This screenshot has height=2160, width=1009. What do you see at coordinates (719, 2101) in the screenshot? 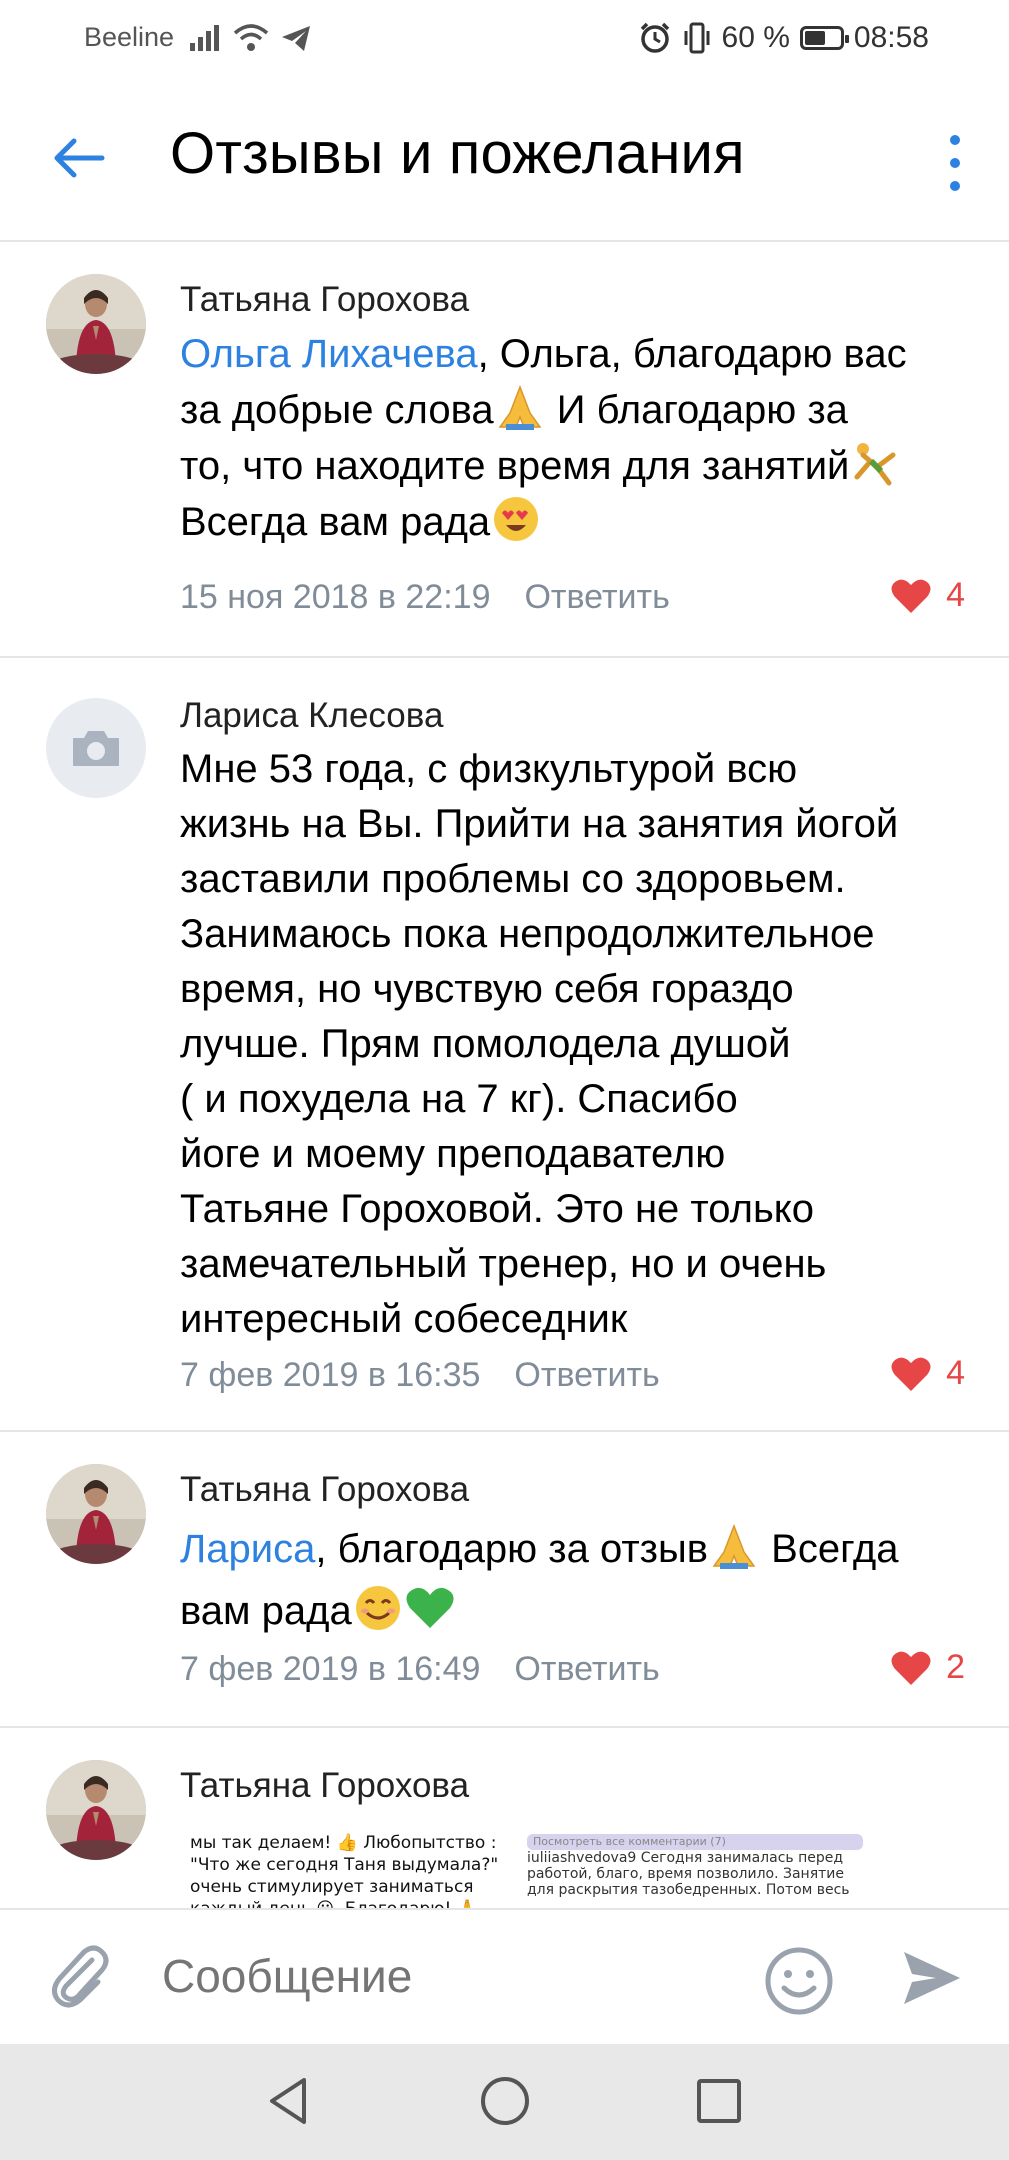
I see `nav-recents-icon` at bounding box center [719, 2101].